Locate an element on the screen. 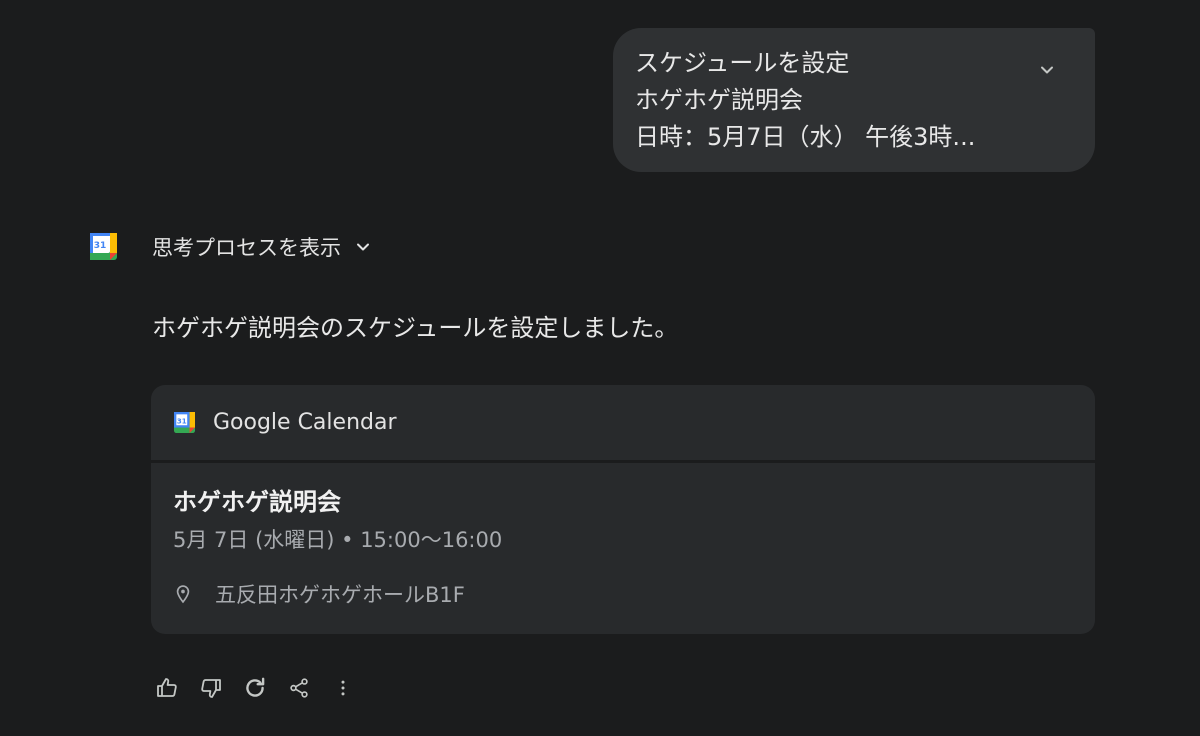 The width and height of the screenshot is (1200, 736). show-thinking-toggle: 思考プロセスを表示 is located at coordinates (262, 247).